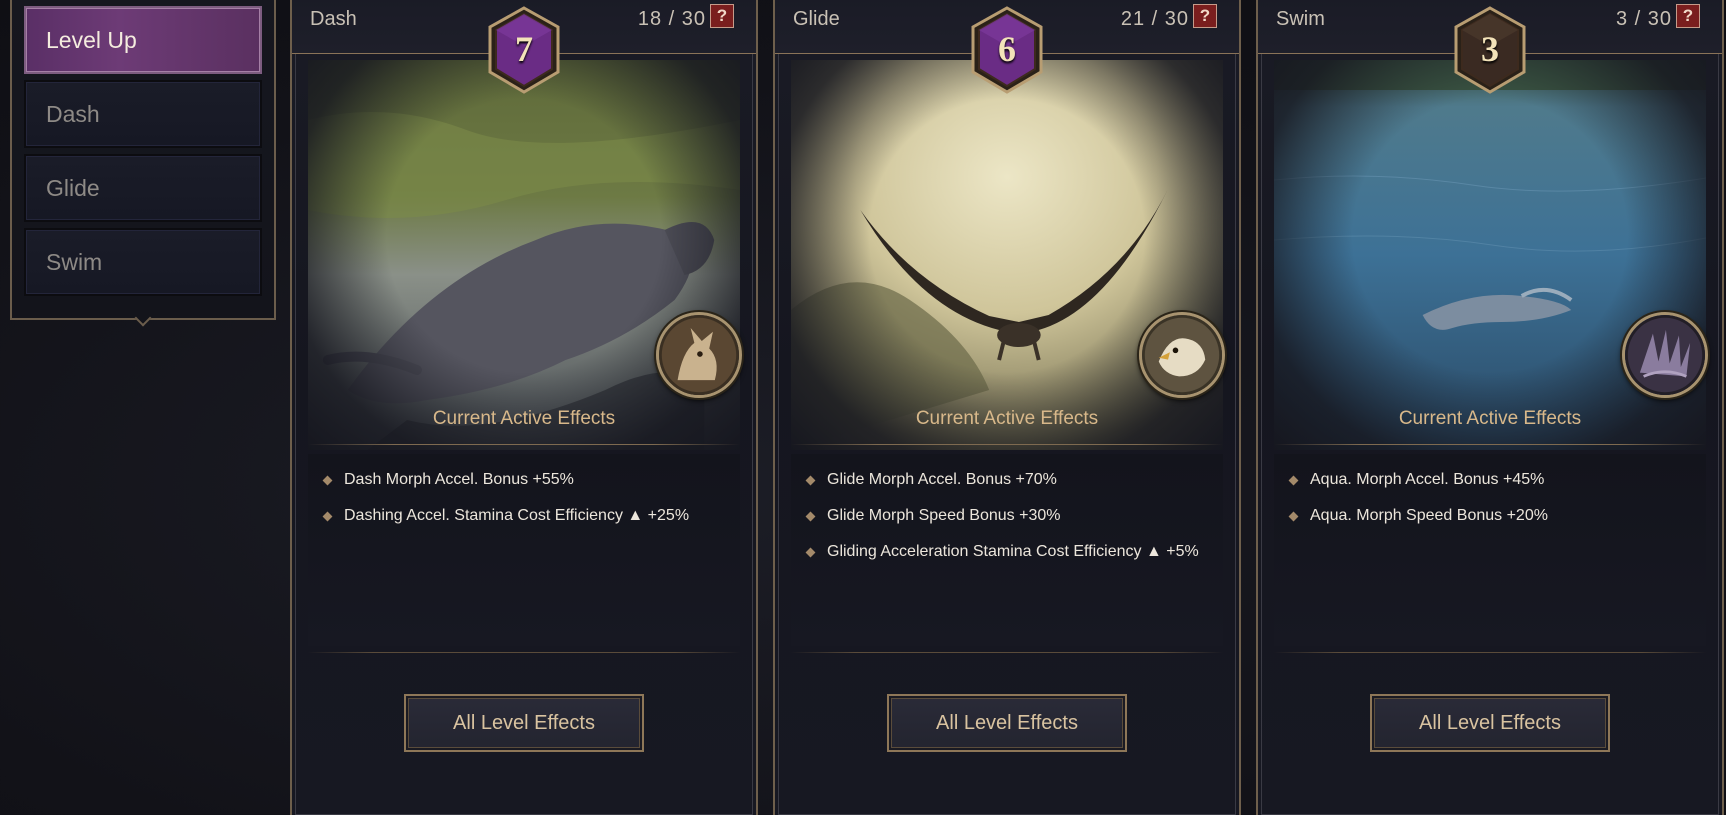  I want to click on card-title: Dash, so click(333, 19).